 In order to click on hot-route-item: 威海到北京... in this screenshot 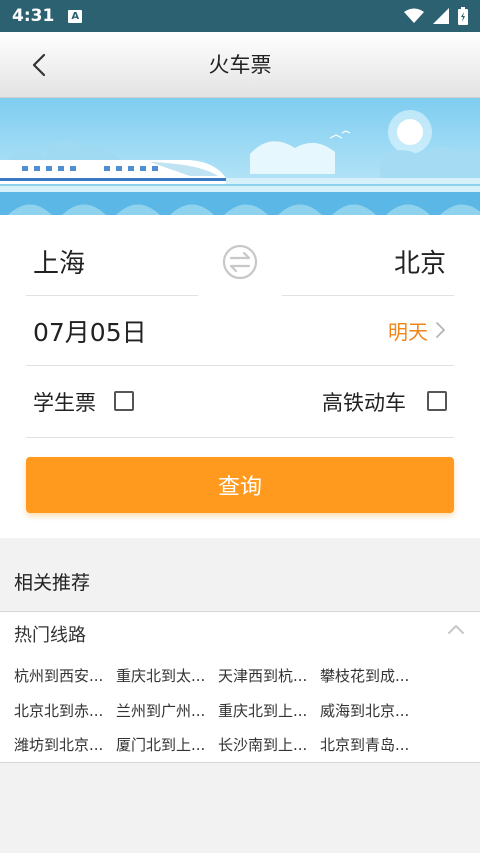, I will do `click(368, 710)`.